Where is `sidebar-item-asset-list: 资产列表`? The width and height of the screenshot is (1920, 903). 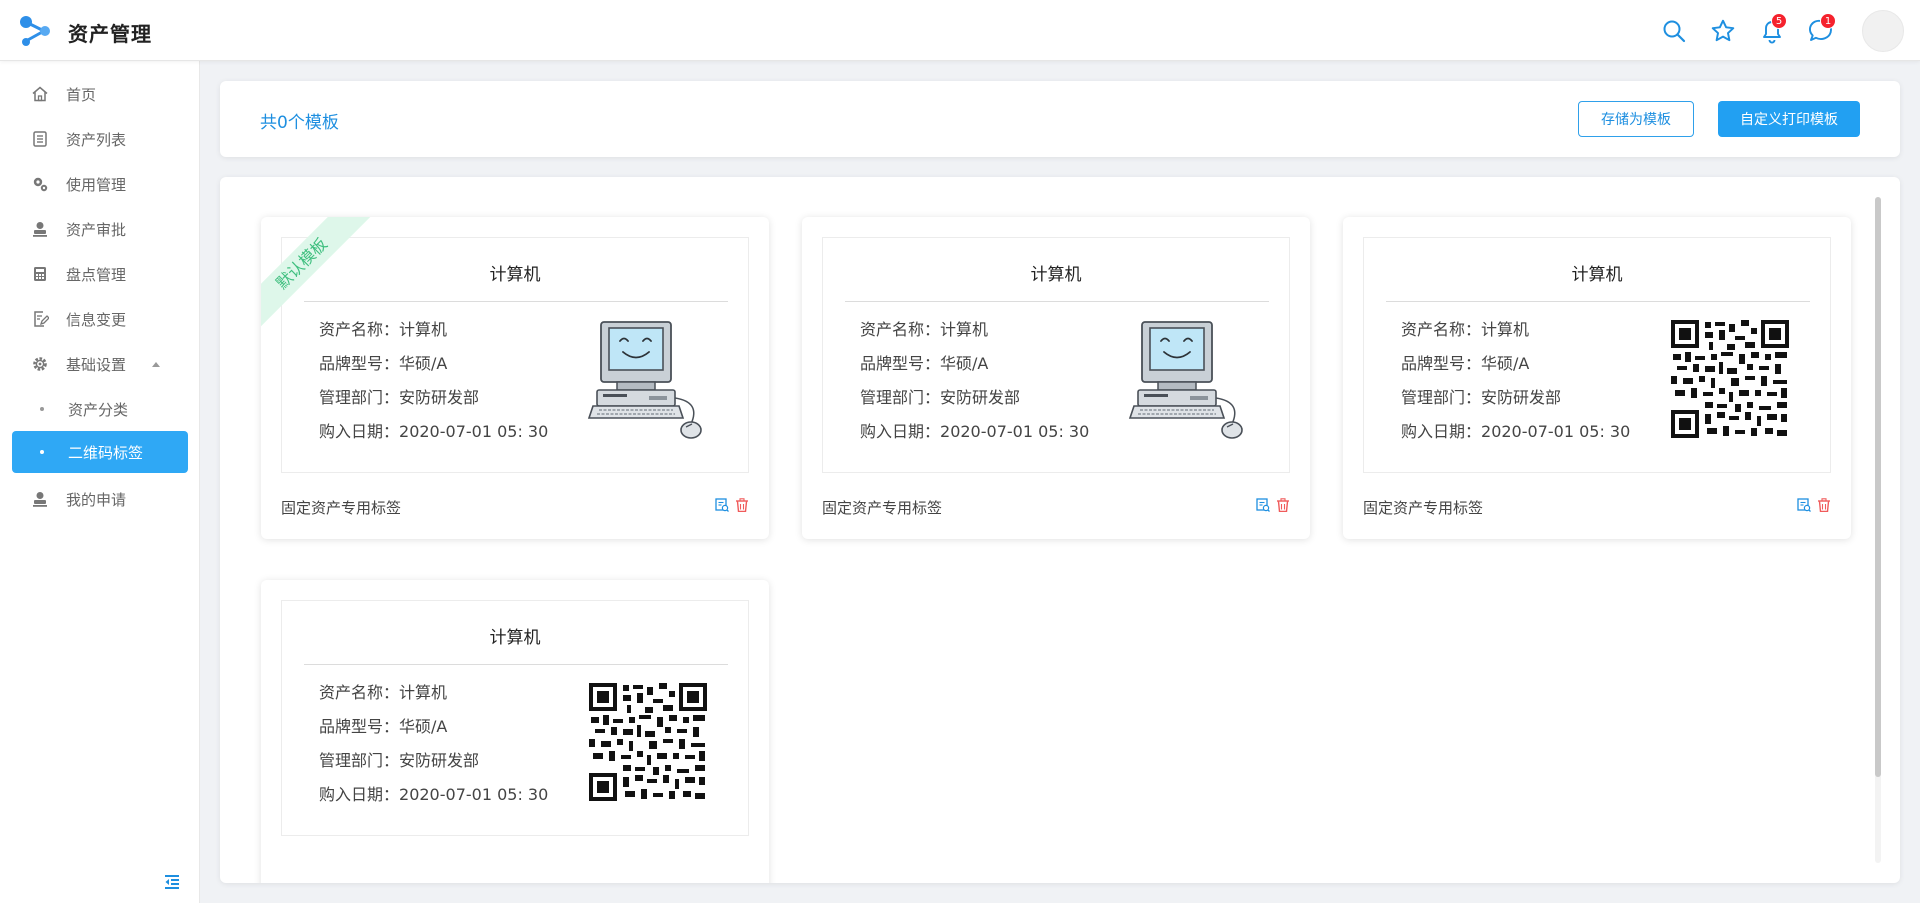
sidebar-item-asset-list: 资产列表 is located at coordinates (100, 139).